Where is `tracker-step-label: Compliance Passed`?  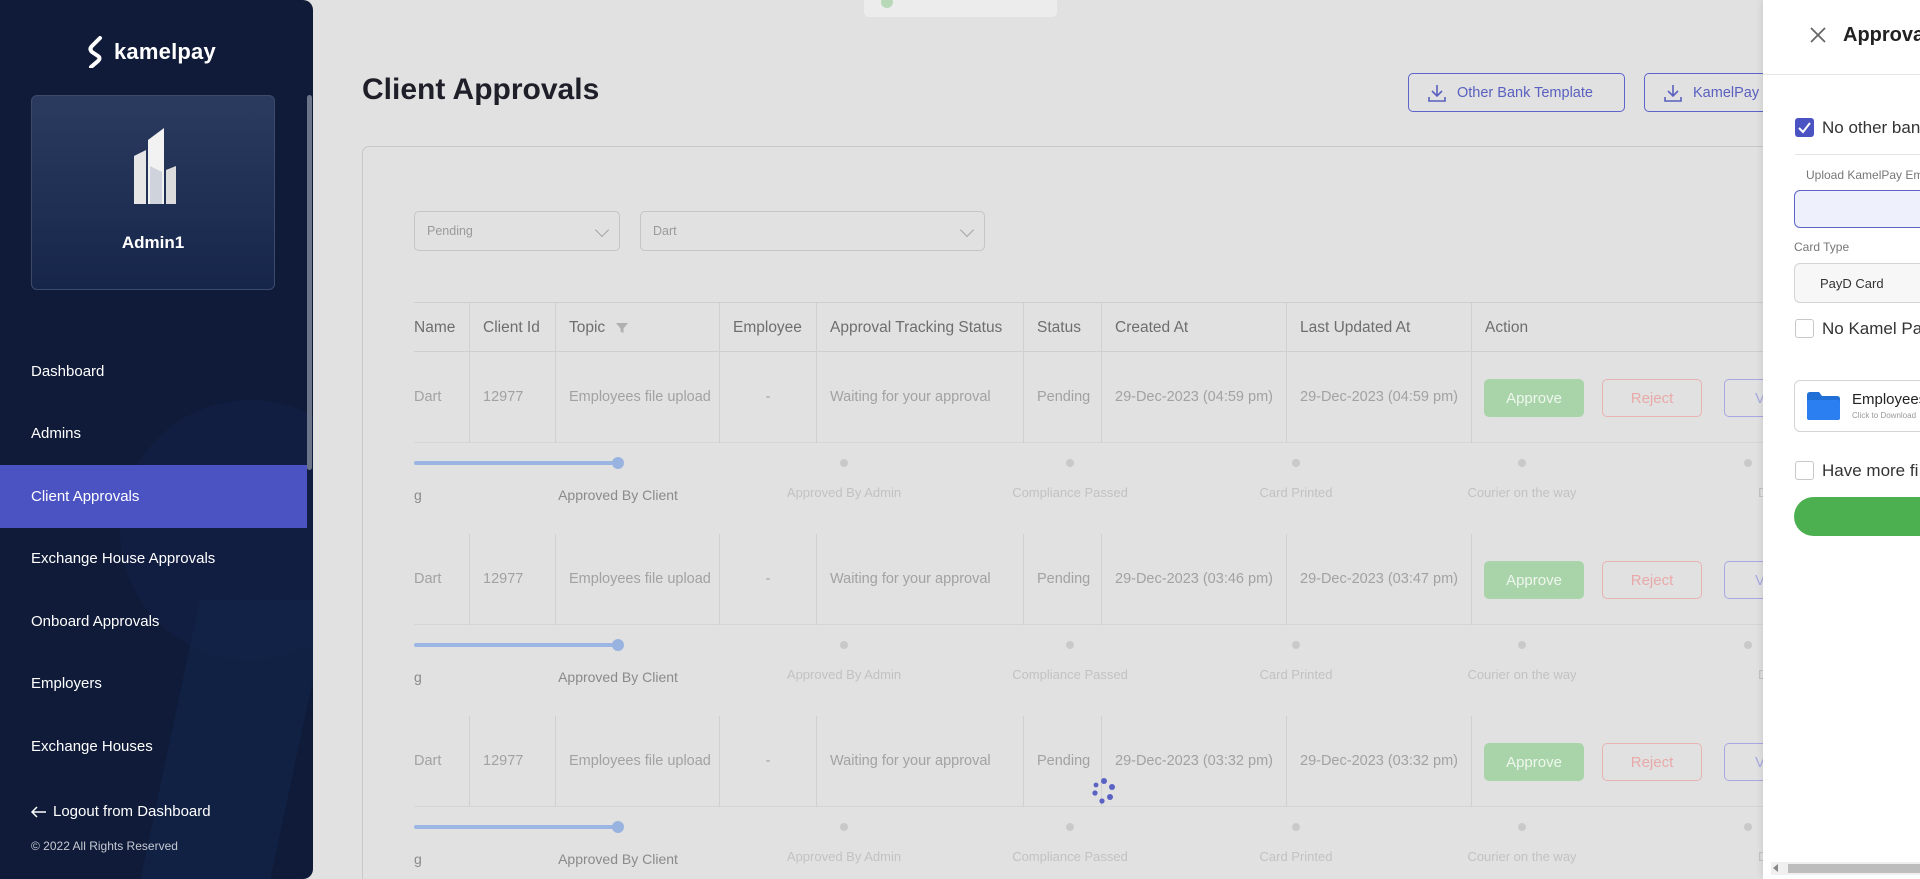 tracker-step-label: Compliance Passed is located at coordinates (1070, 674).